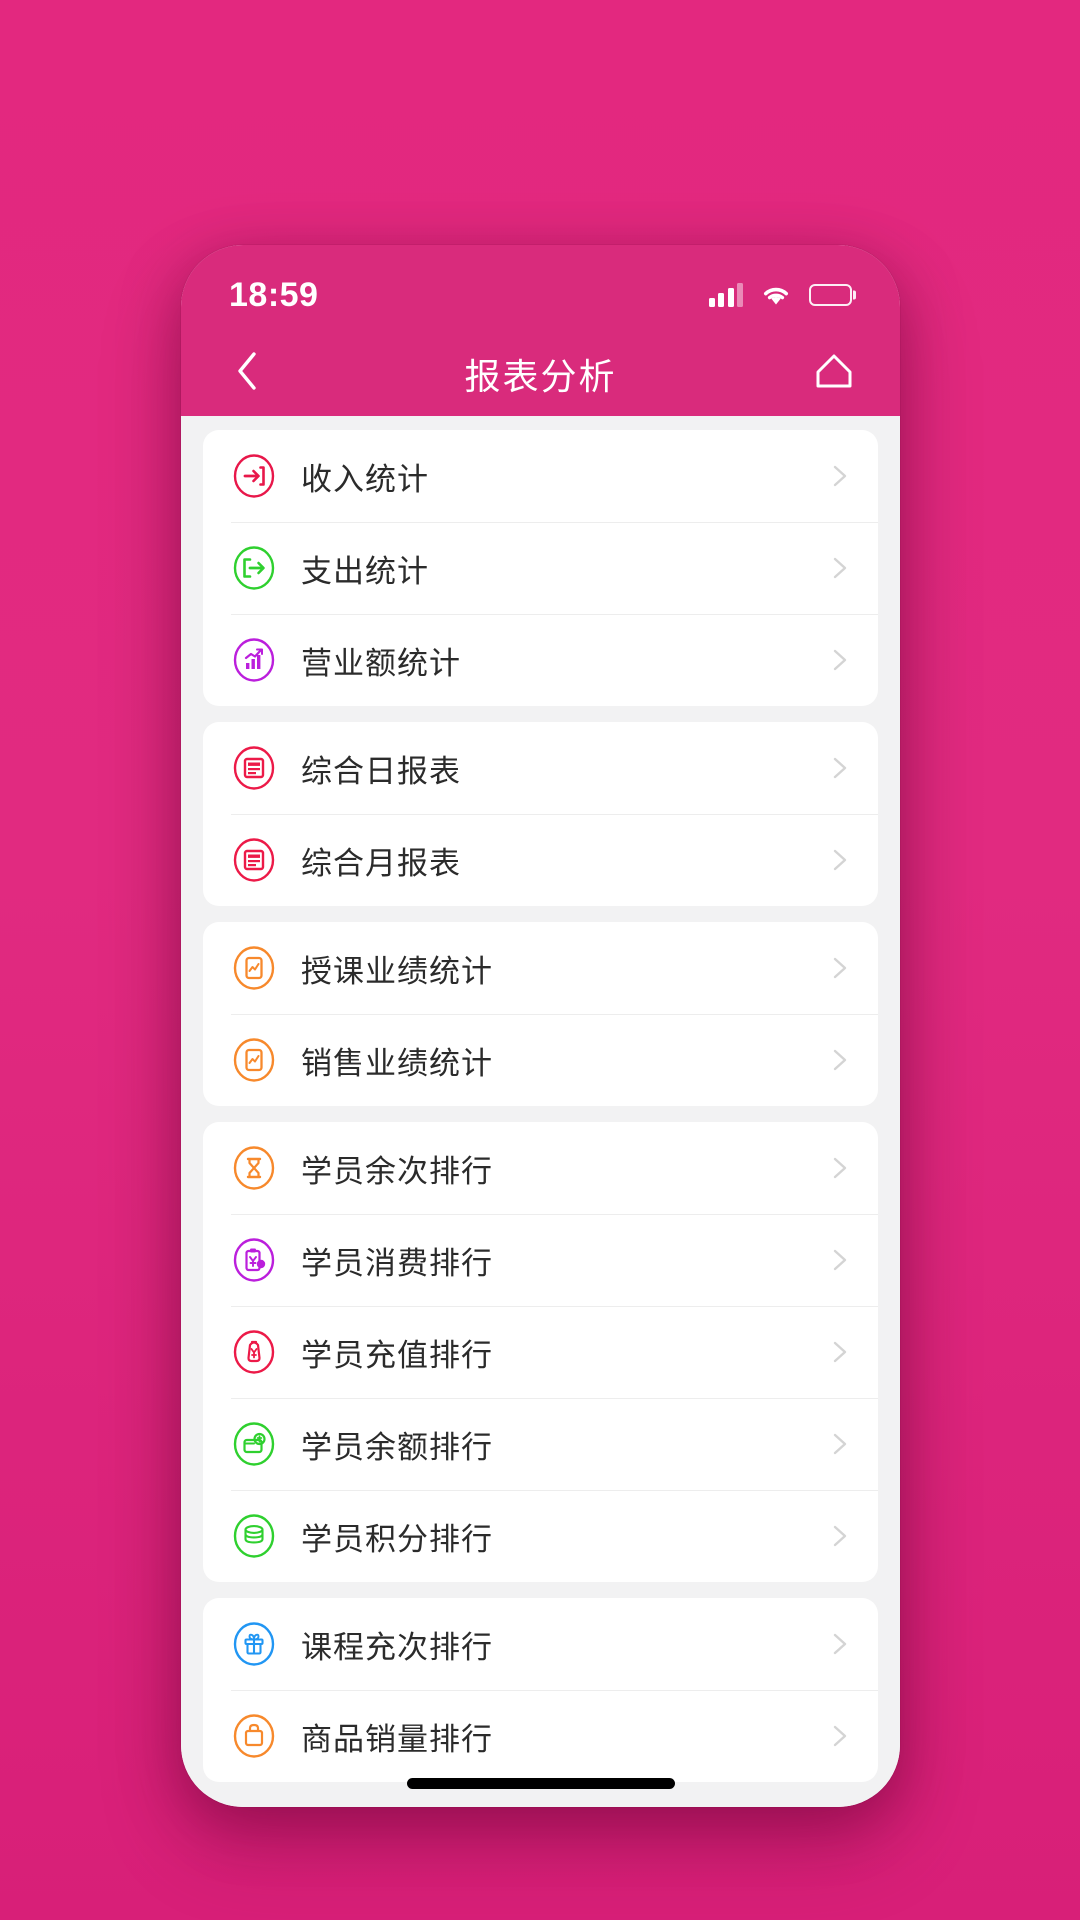 Image resolution: width=1080 pixels, height=1920 pixels. I want to click on list-item-label: 学员余额排行, so click(397, 1447).